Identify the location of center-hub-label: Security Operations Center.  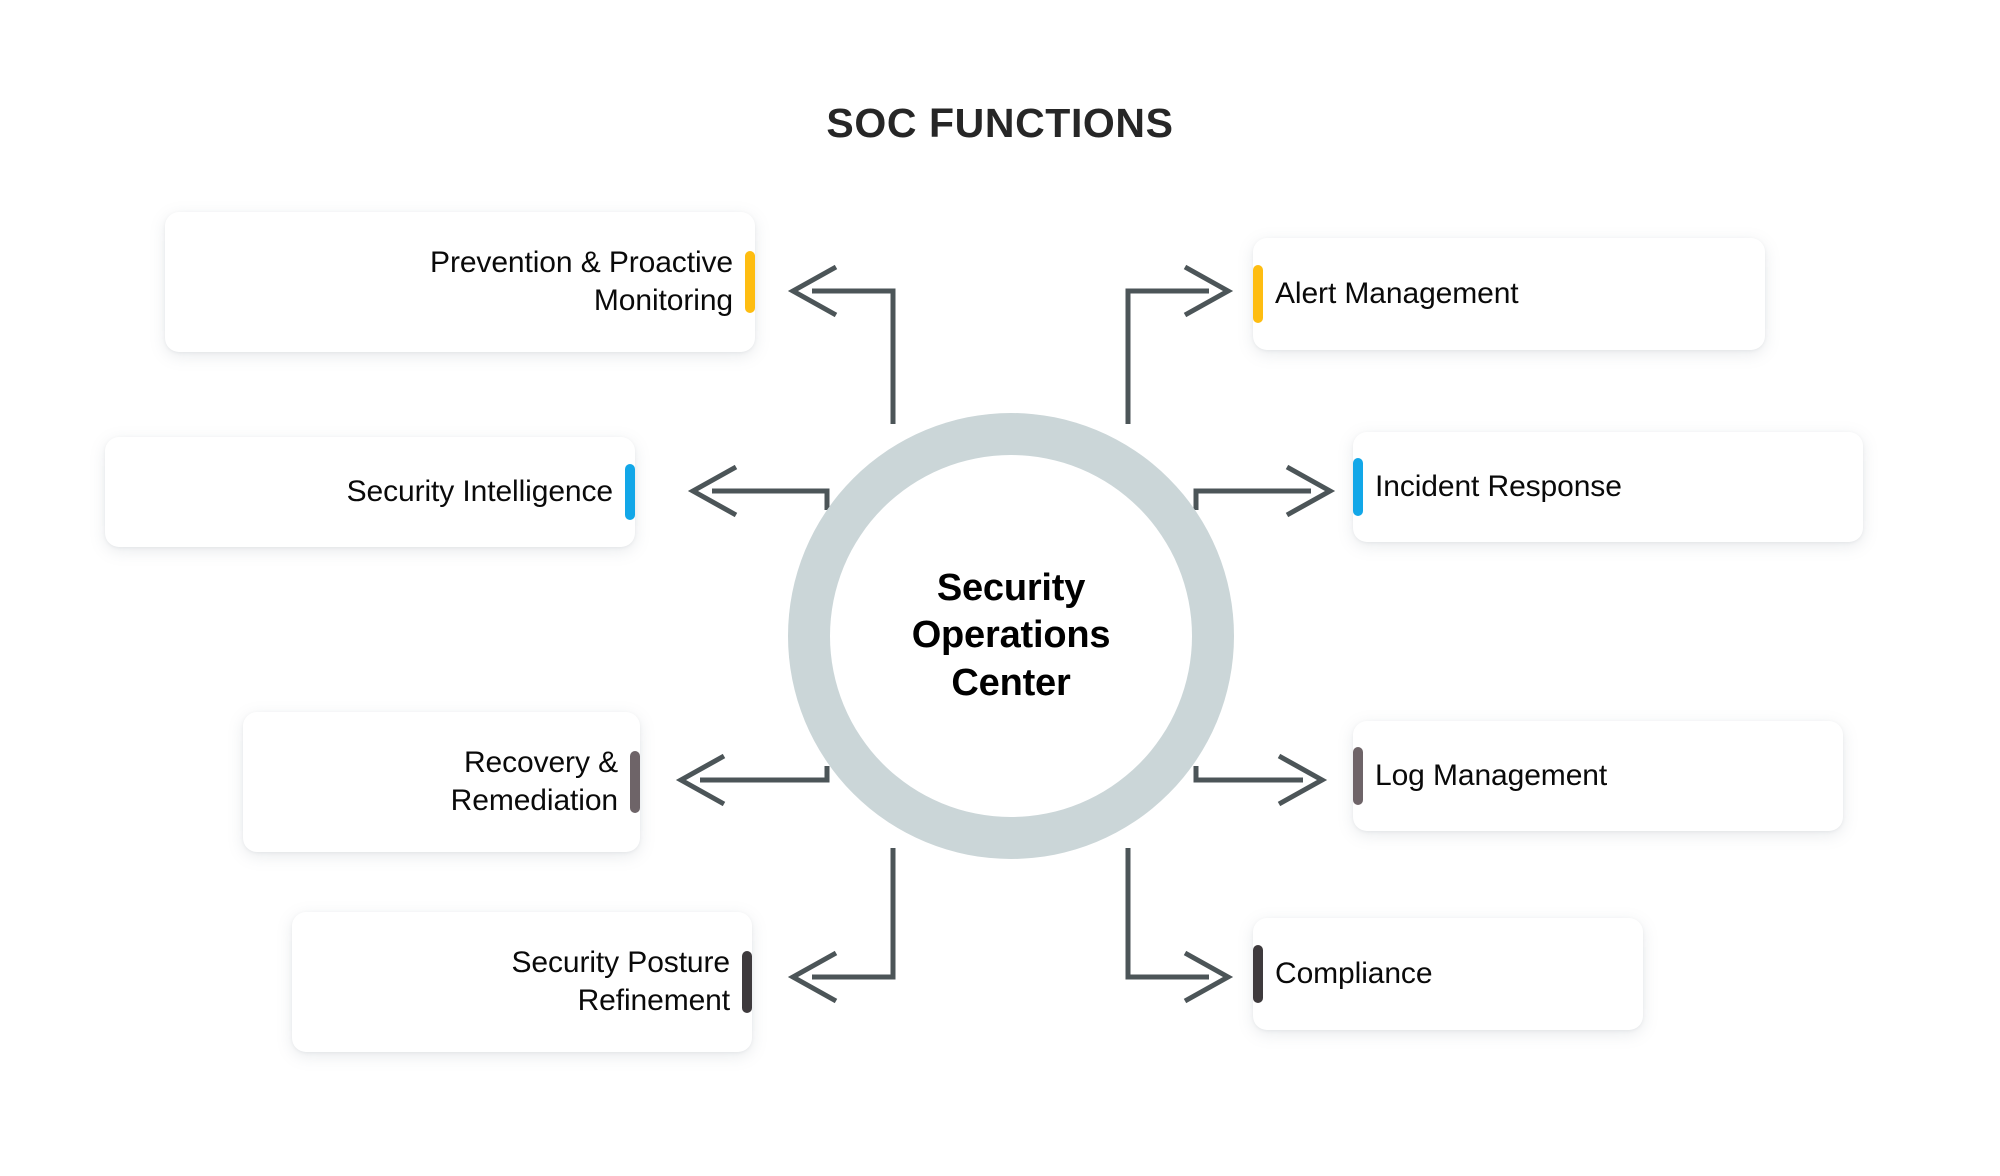
(1011, 635).